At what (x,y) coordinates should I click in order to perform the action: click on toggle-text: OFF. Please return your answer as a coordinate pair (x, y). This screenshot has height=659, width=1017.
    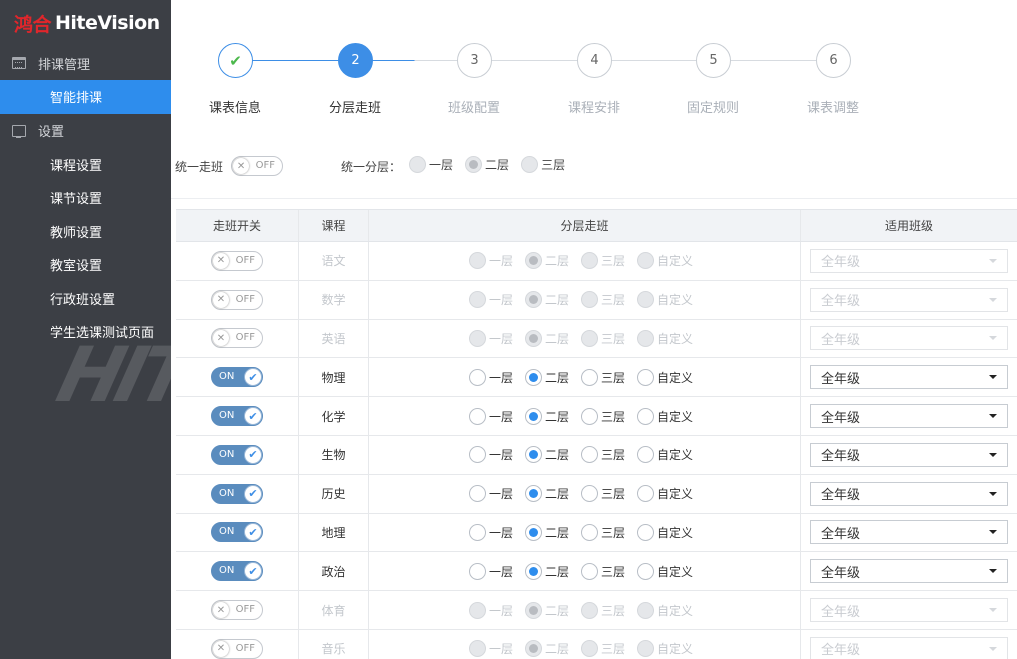
    Looking at the image, I should click on (245, 299).